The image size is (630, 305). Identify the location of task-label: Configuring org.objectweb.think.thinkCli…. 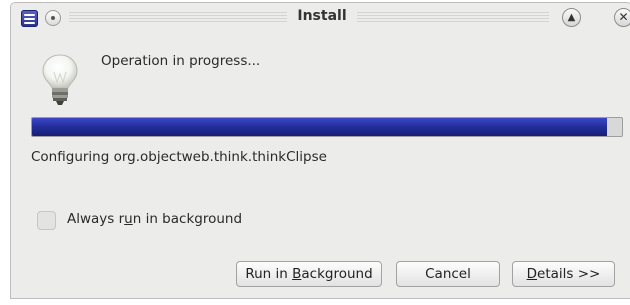
(179, 157).